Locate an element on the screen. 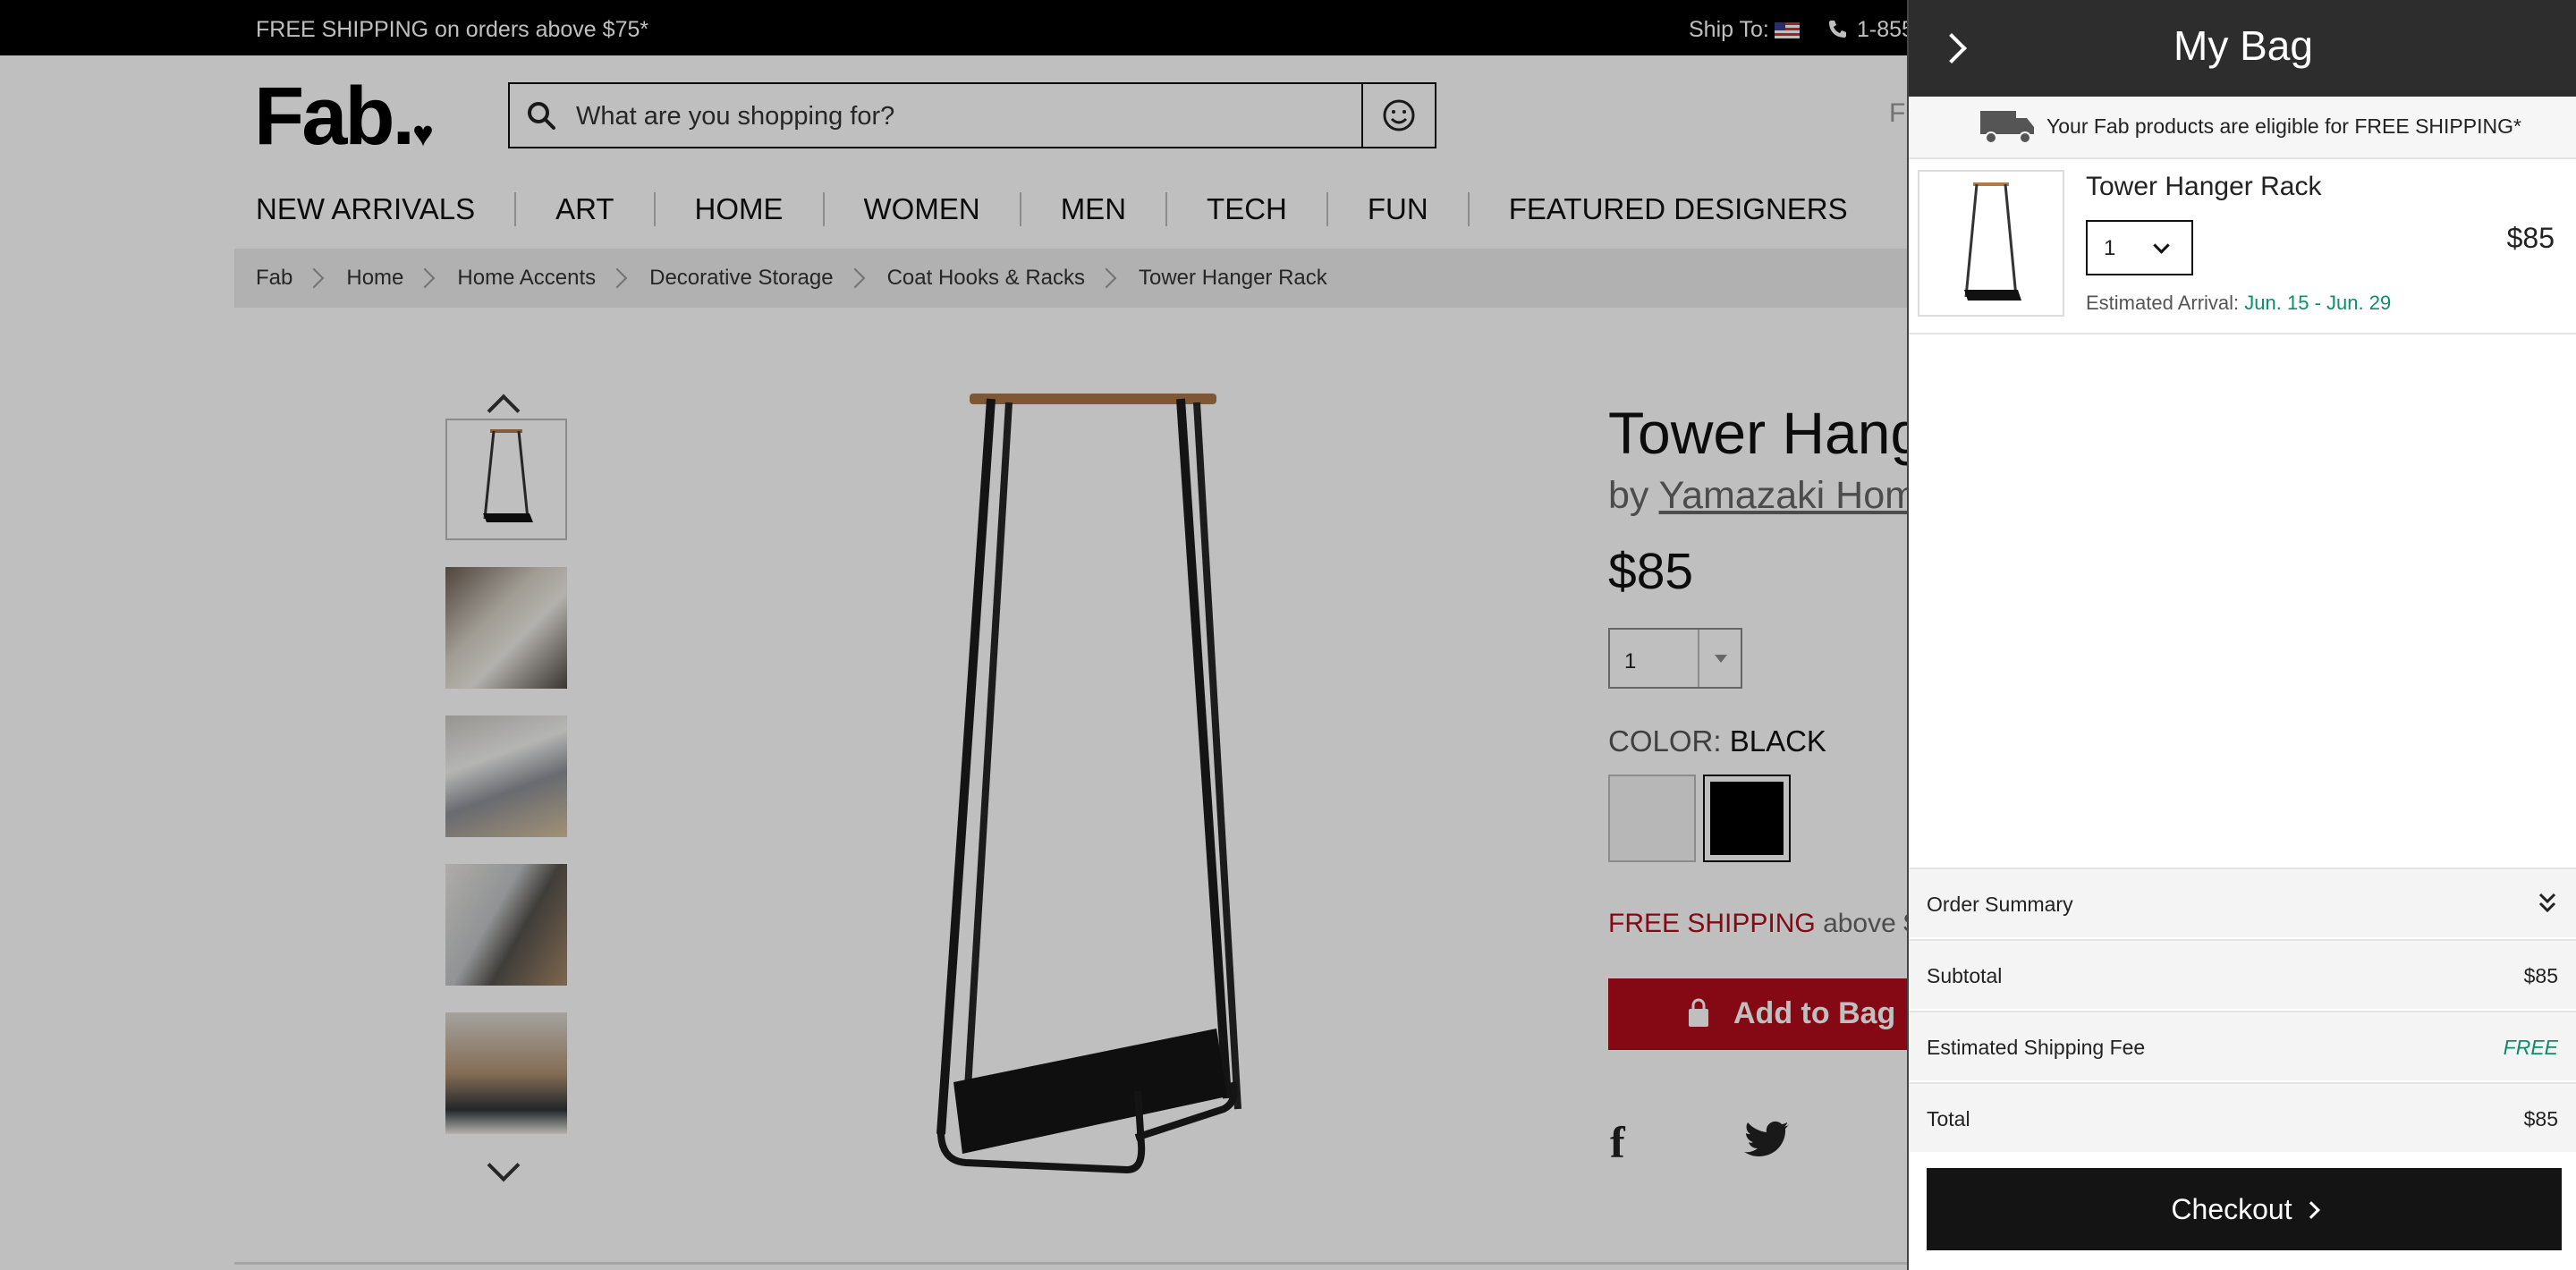 The image size is (2576, 1270). eta-label: Estimated Arrival: is located at coordinates (2163, 303).